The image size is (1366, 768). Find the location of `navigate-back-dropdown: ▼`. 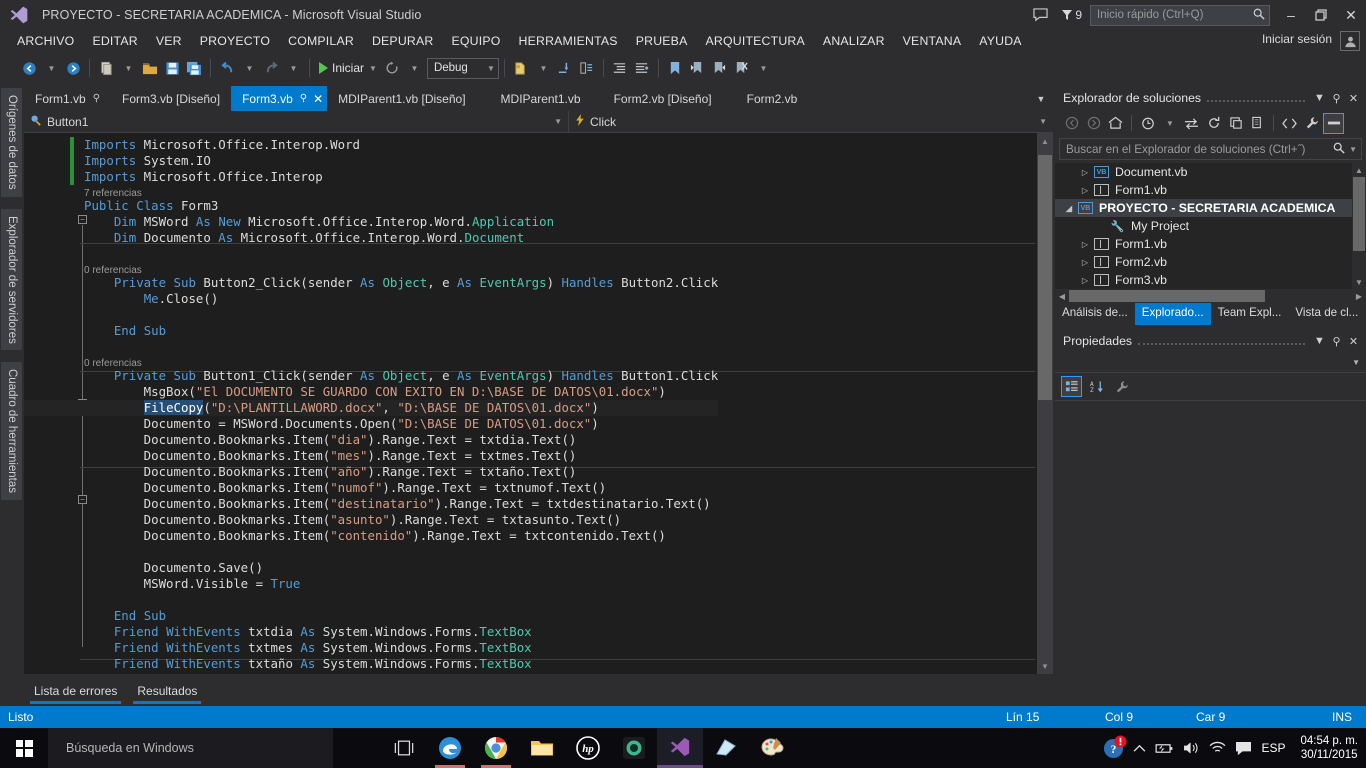

navigate-back-dropdown: ▼ is located at coordinates (51, 68).